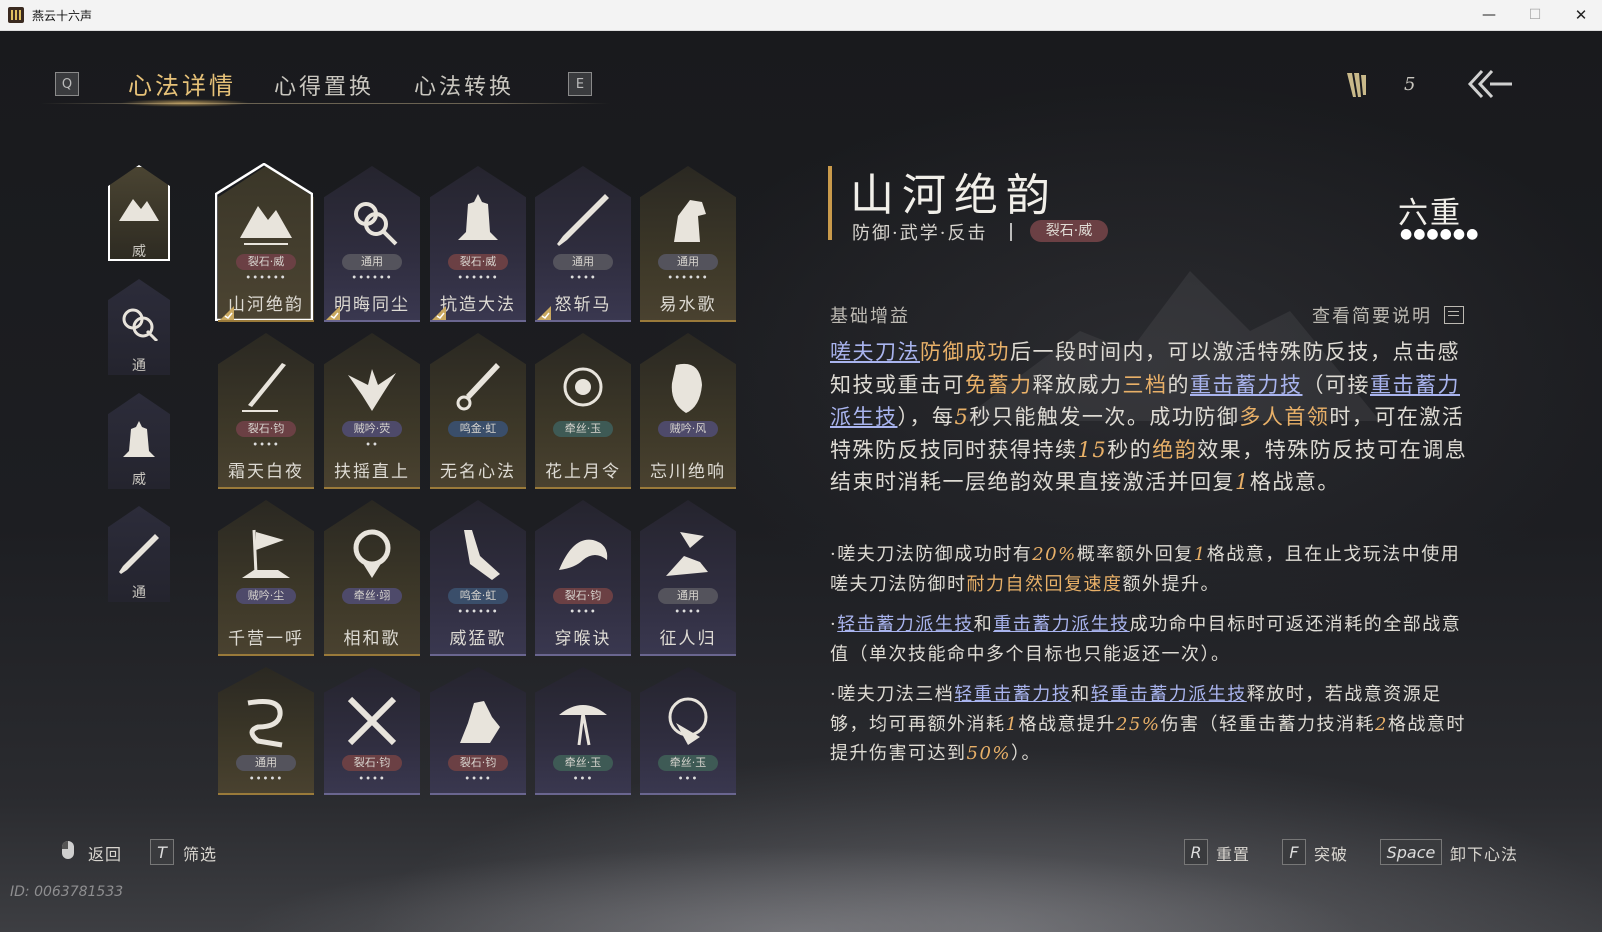 This screenshot has height=932, width=1602. I want to click on bird-hand-icon, so click(687, 554).